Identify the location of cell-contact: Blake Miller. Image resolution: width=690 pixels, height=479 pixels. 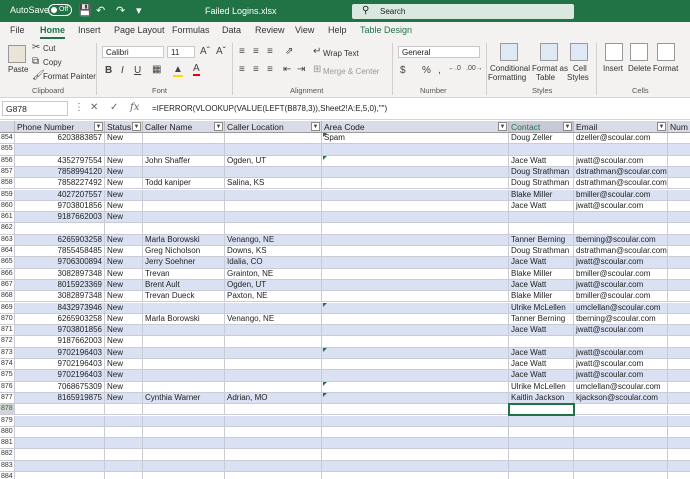
(541, 274).